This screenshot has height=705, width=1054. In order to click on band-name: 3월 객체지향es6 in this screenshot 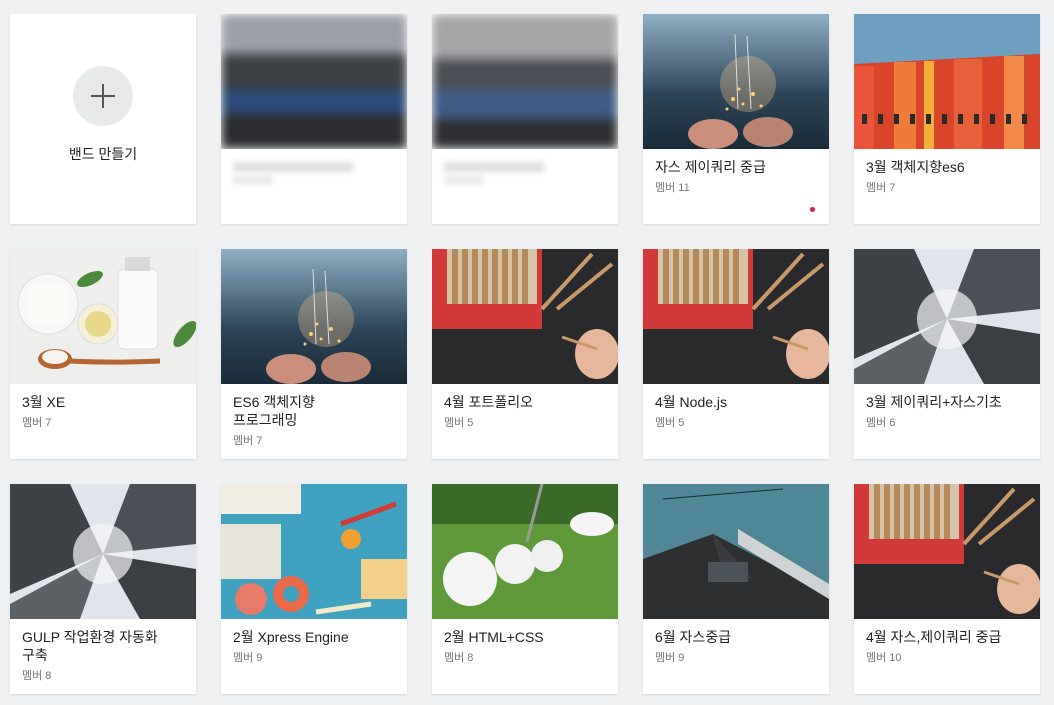, I will do `click(915, 167)`.